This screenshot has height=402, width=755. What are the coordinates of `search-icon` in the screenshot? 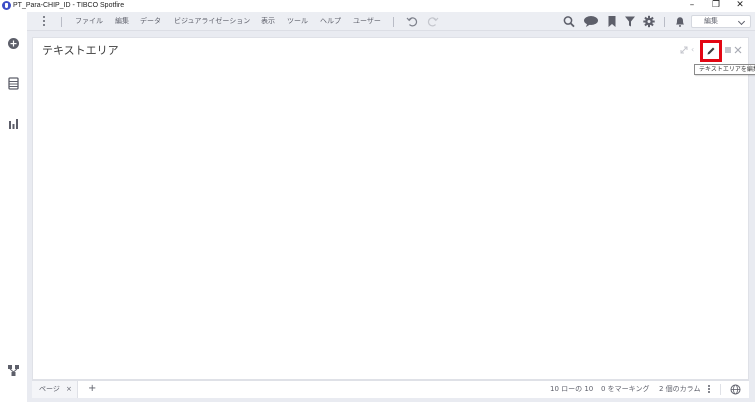 It's located at (569, 21).